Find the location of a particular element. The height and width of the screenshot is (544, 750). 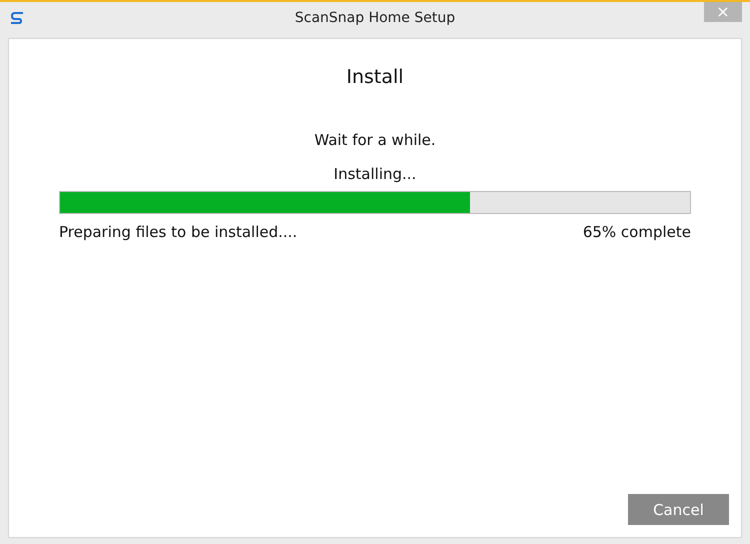

app-logo-icon is located at coordinates (17, 18).